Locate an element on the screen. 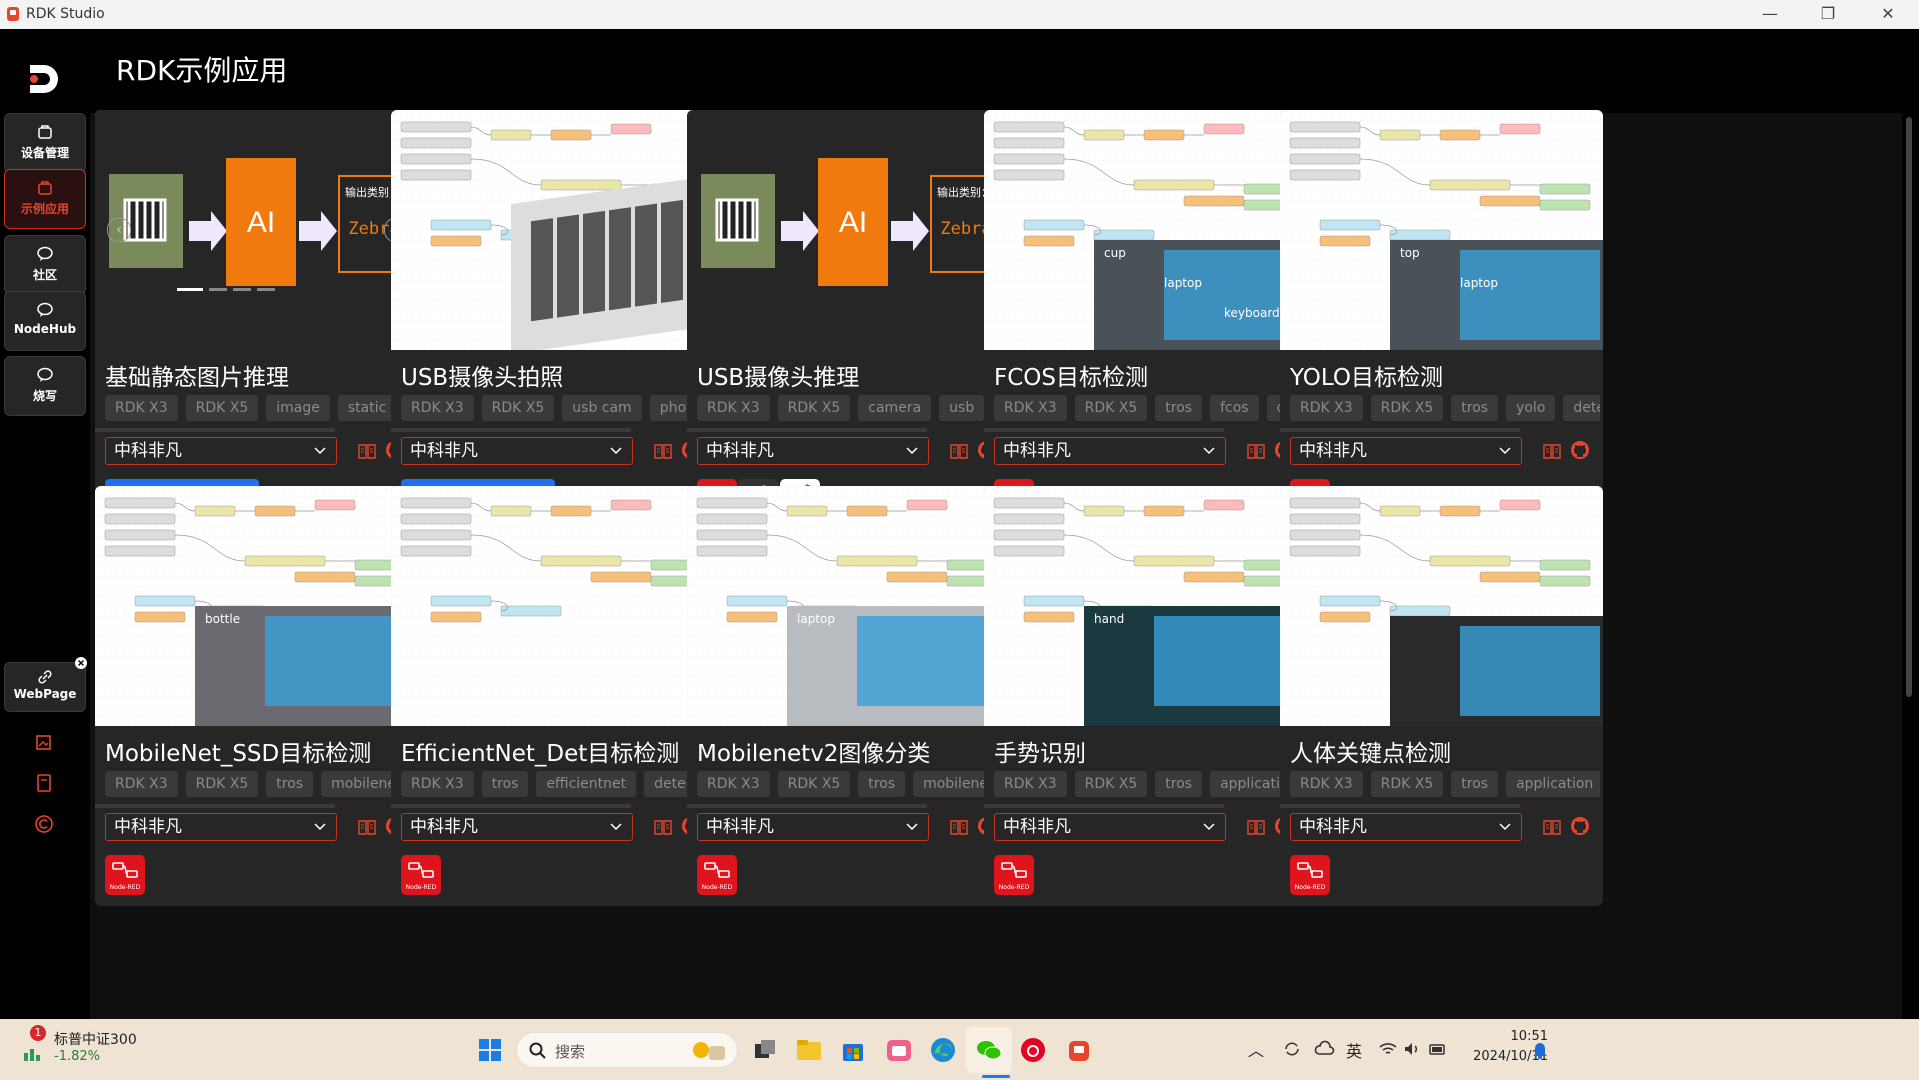 The height and width of the screenshot is (1080, 1919). close-button: ✕ is located at coordinates (1888, 13).